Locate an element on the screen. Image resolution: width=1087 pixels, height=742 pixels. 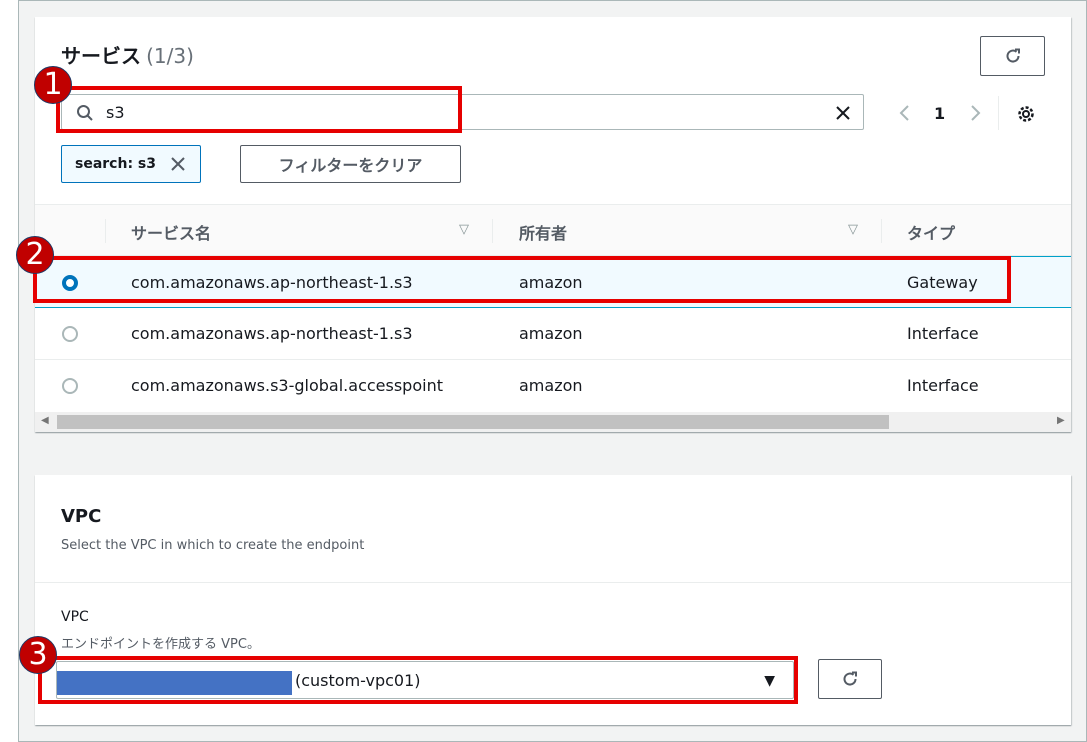
scroll-left-icon: ◀ is located at coordinates (45, 420).